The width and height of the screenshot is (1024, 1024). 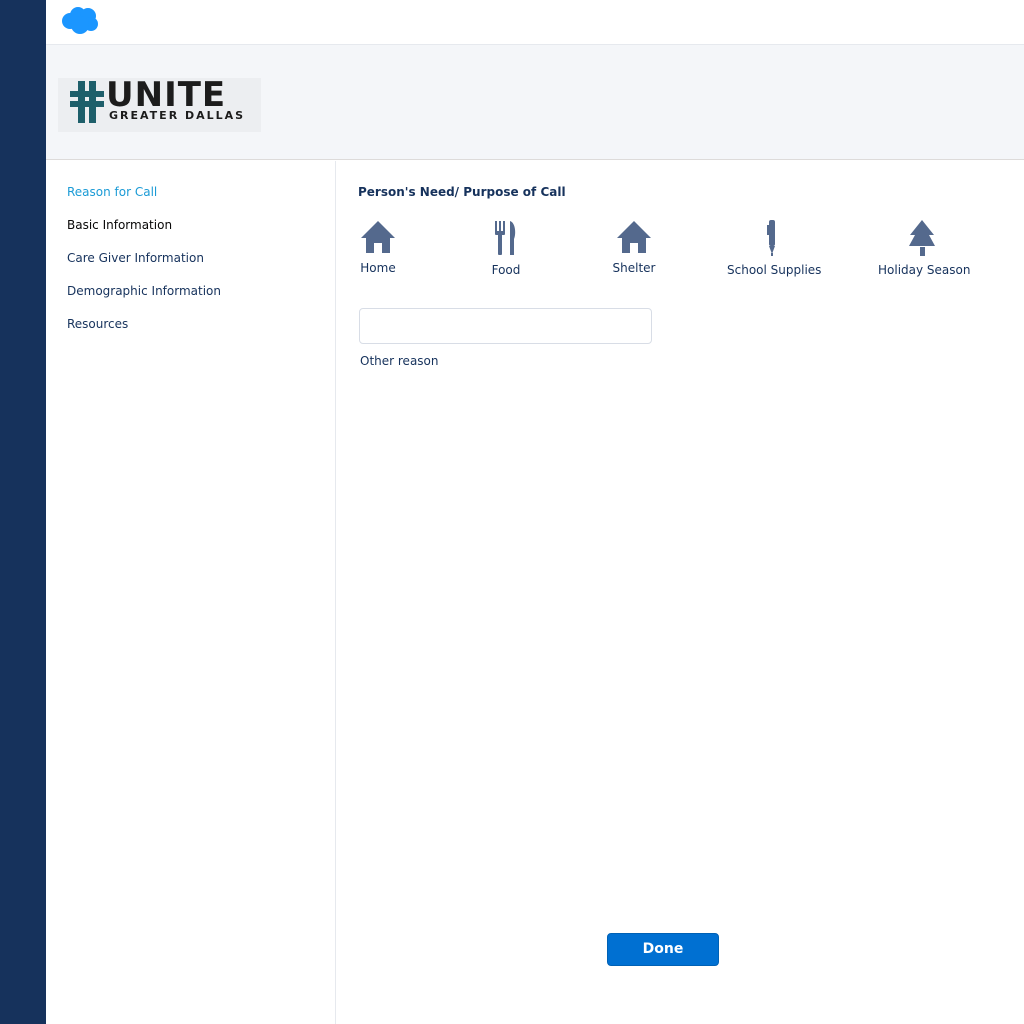 I want to click on unite-greater-dallas-logo: UNITE GREATER DALLAS, so click(x=159, y=104).